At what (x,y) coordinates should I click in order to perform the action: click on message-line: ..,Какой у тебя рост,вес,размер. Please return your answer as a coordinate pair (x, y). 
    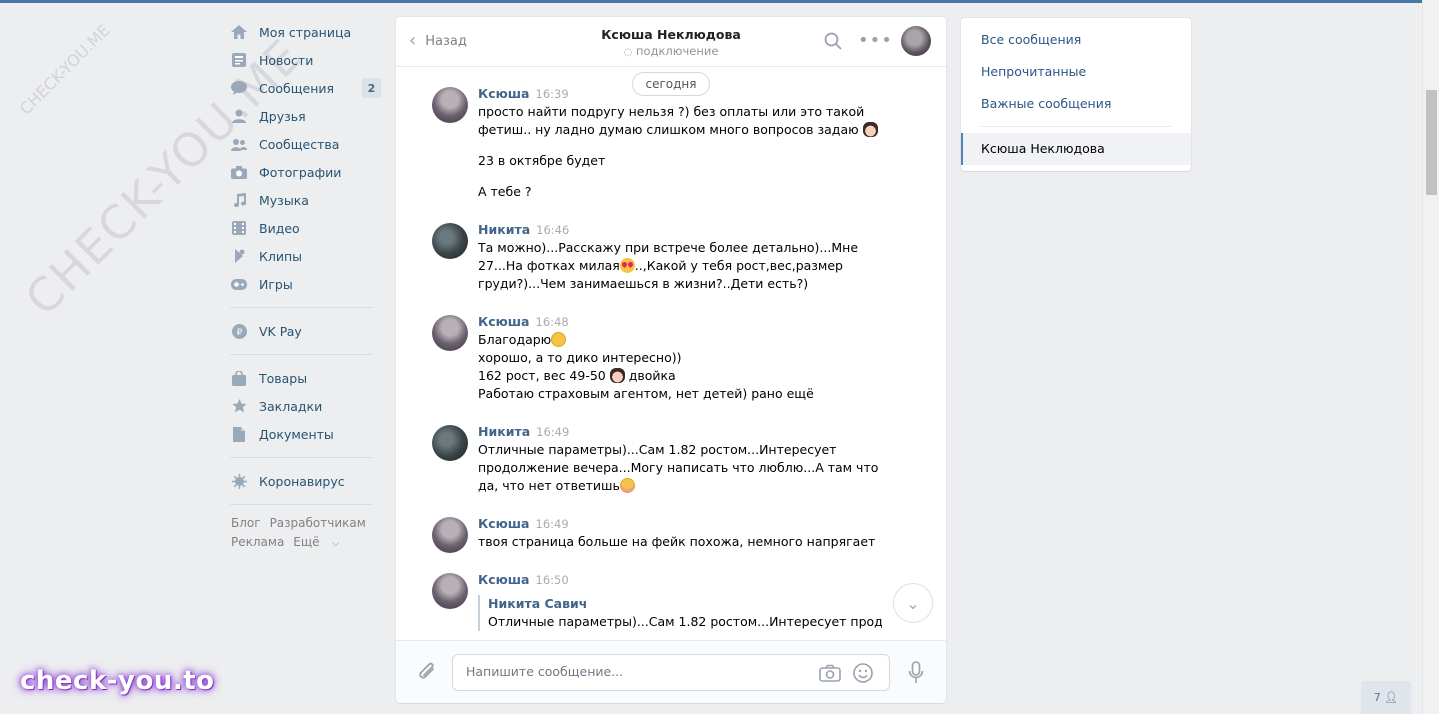
    Looking at the image, I should click on (738, 265).